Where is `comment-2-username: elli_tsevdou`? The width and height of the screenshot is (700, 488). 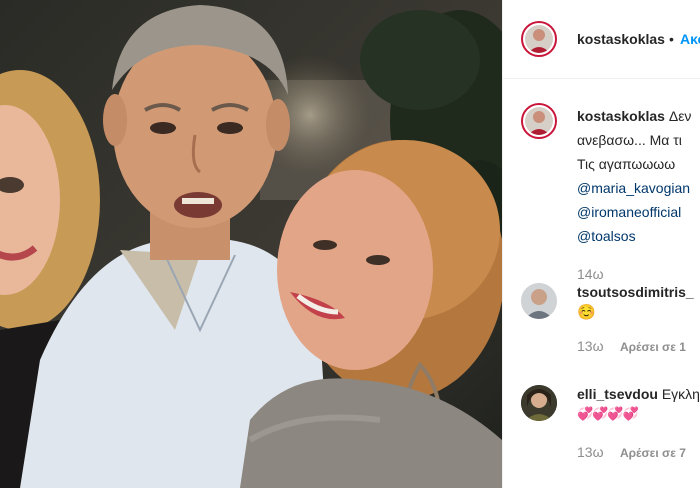 comment-2-username: elli_tsevdou is located at coordinates (617, 394).